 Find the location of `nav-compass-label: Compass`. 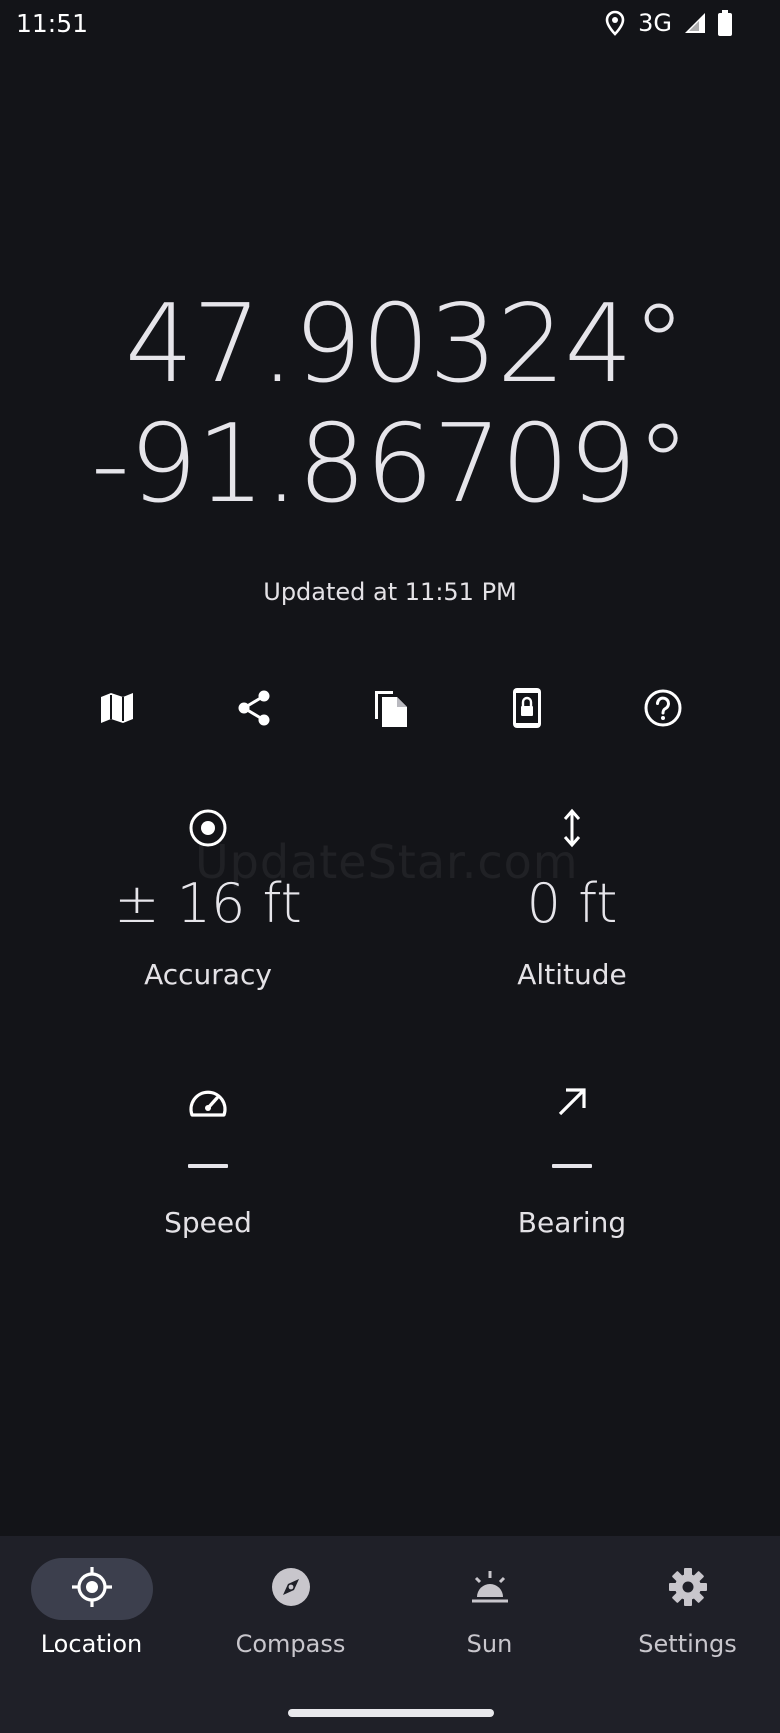

nav-compass-label: Compass is located at coordinates (290, 1644).